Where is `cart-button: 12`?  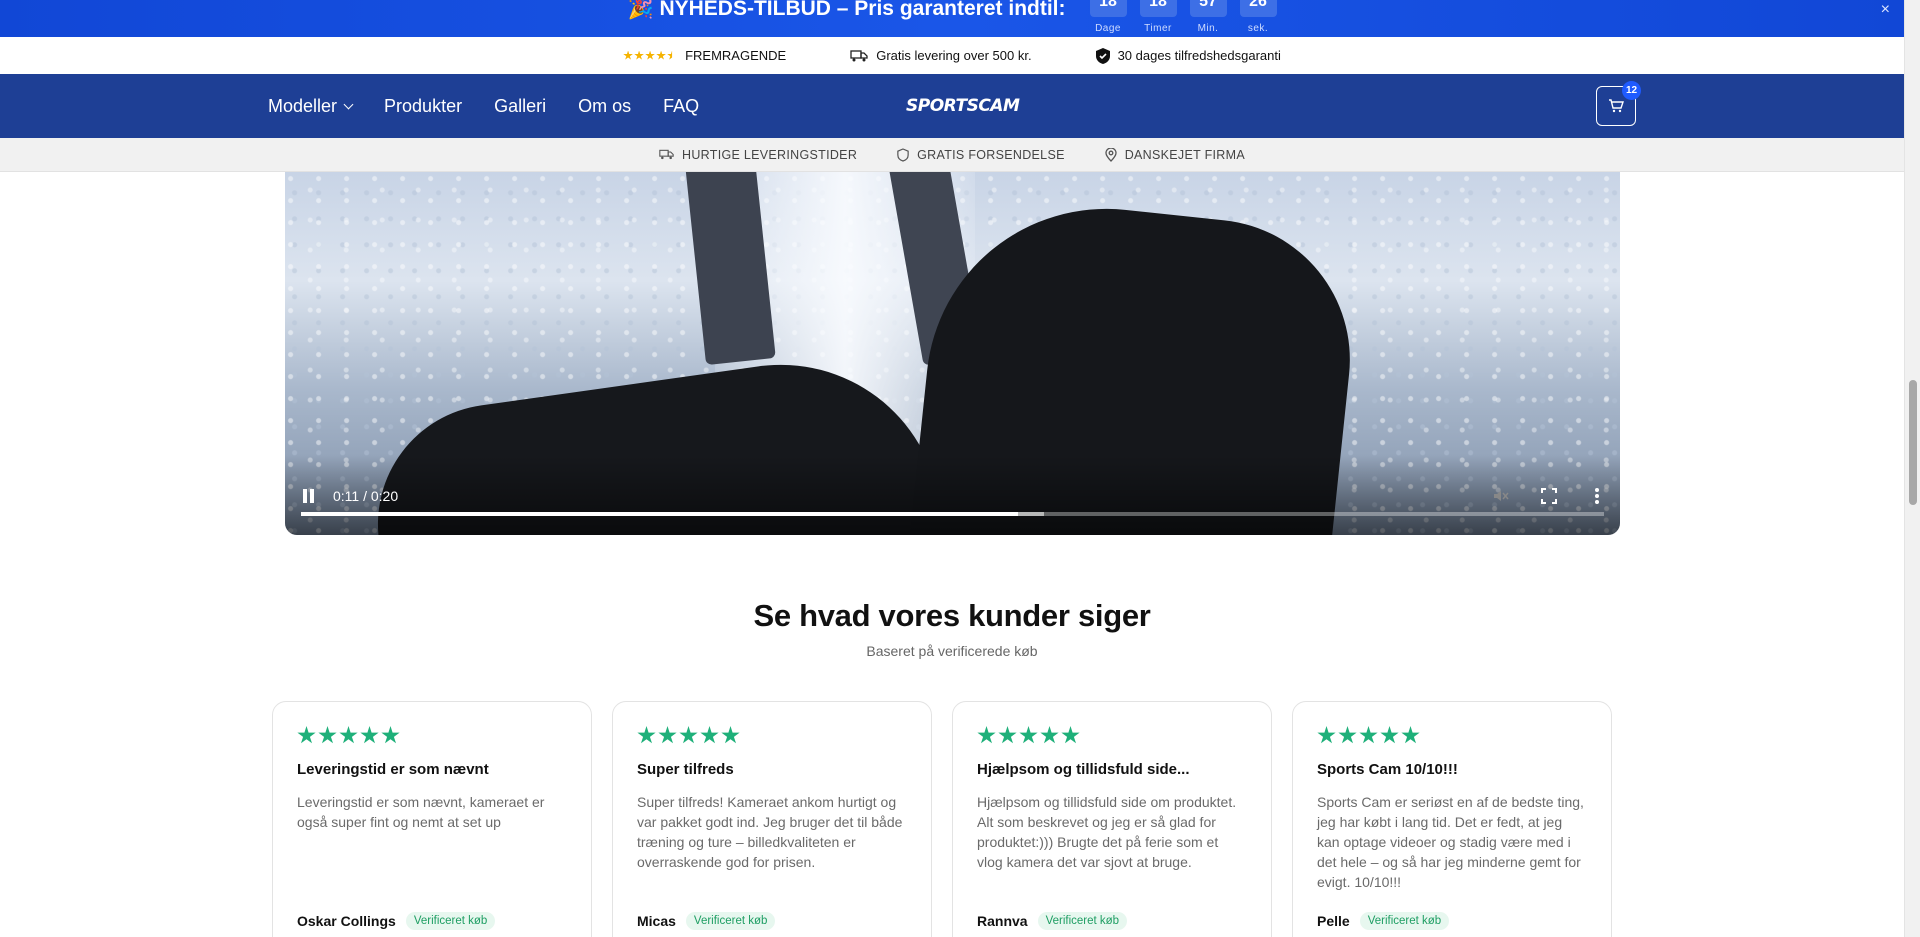
cart-button: 12 is located at coordinates (1618, 103).